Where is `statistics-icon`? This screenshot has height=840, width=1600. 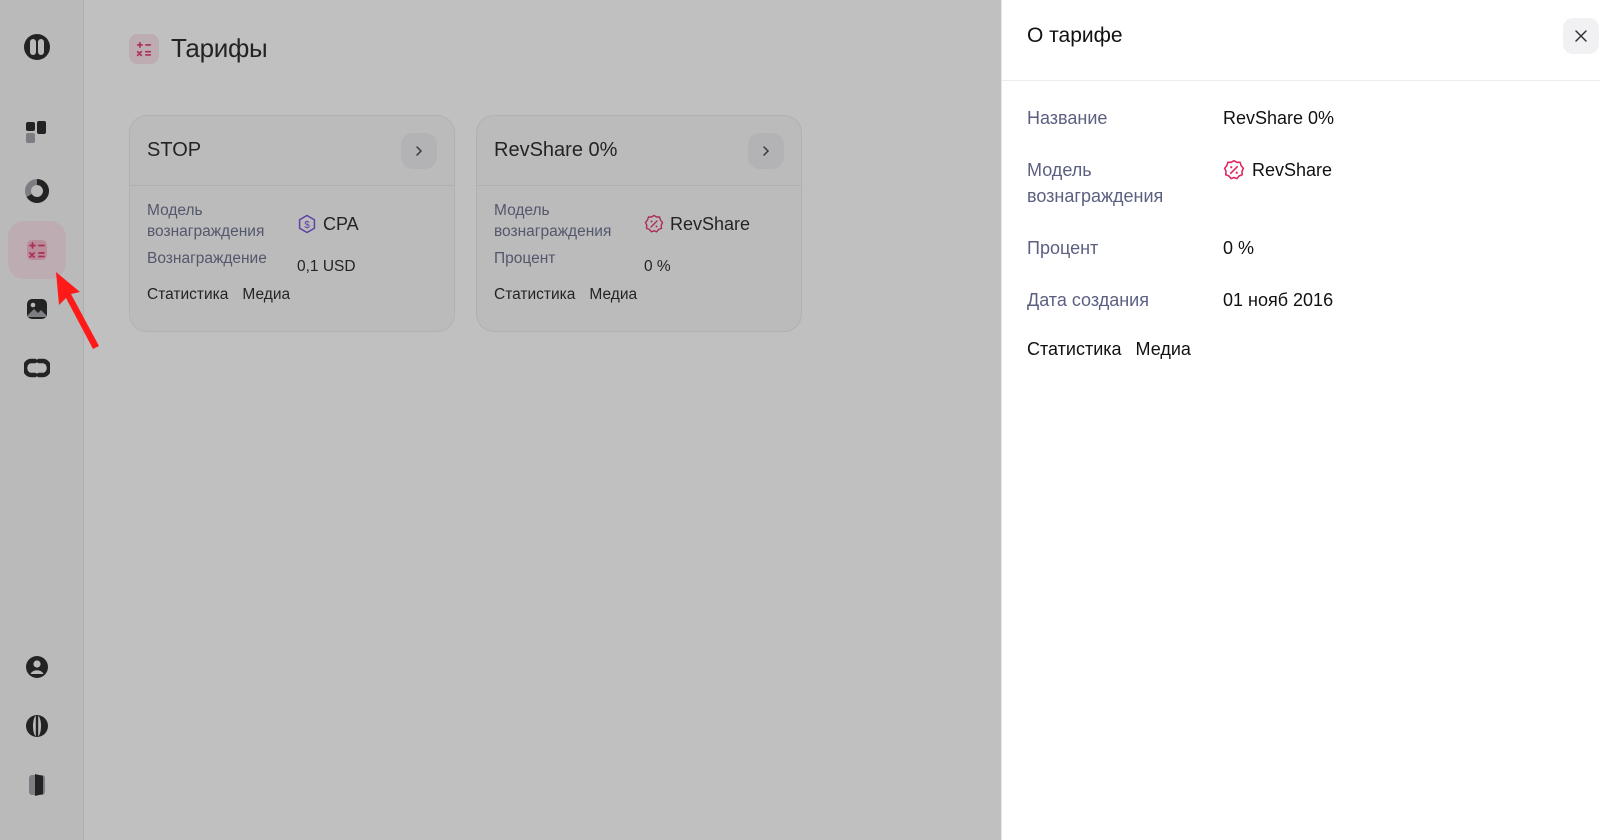 statistics-icon is located at coordinates (37, 191).